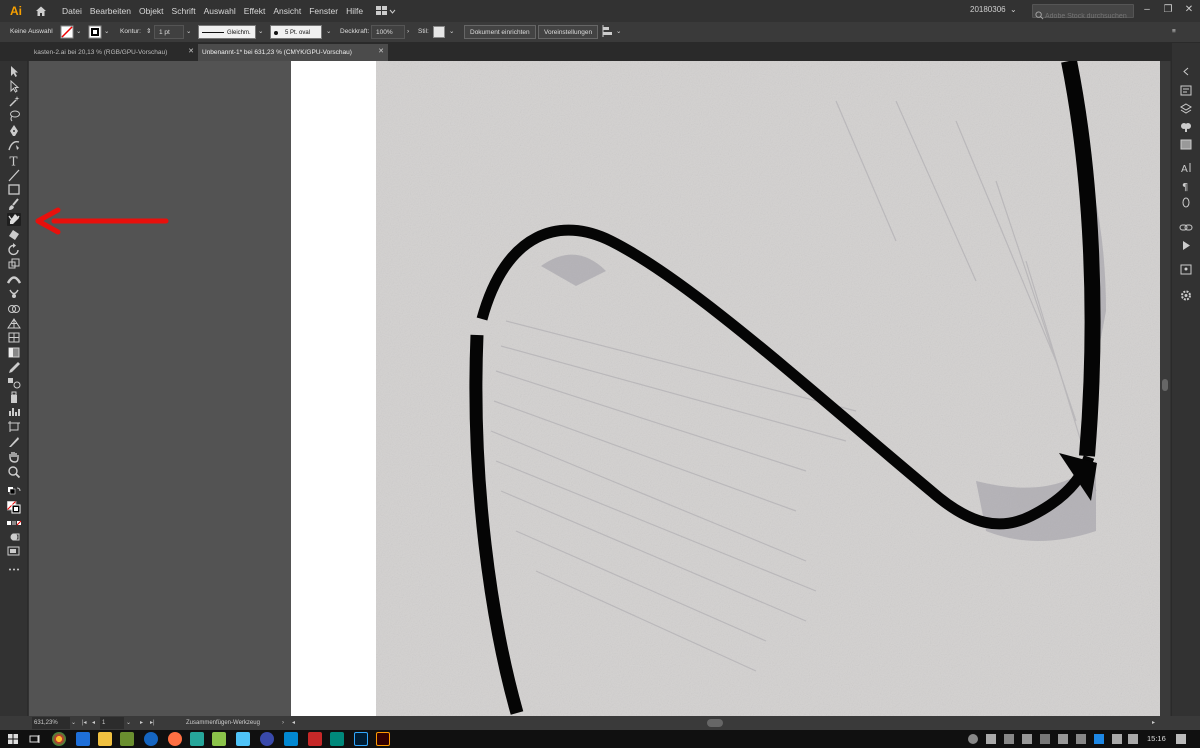 The image size is (1200, 748). Describe the element at coordinates (72, 11) in the screenshot. I see `menu-datei: Datei` at that location.